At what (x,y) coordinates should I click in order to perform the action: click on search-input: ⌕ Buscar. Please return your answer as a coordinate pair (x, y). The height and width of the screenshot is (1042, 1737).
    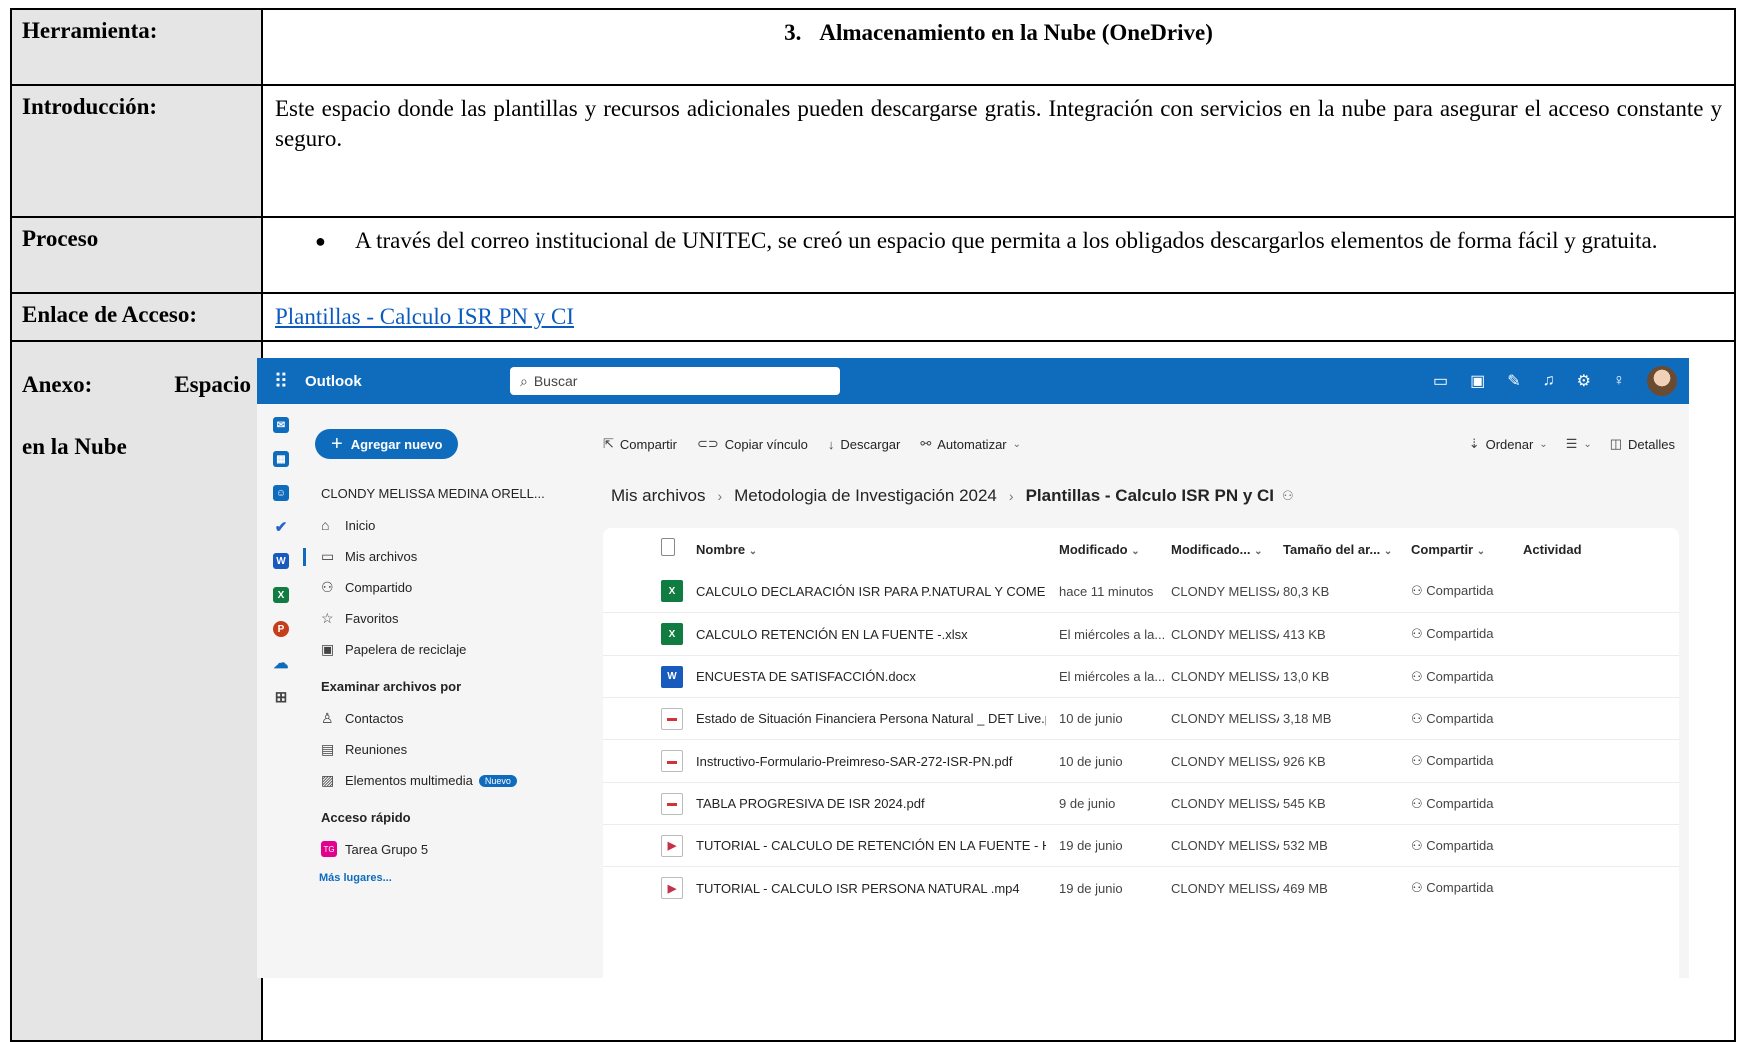
    Looking at the image, I should click on (675, 381).